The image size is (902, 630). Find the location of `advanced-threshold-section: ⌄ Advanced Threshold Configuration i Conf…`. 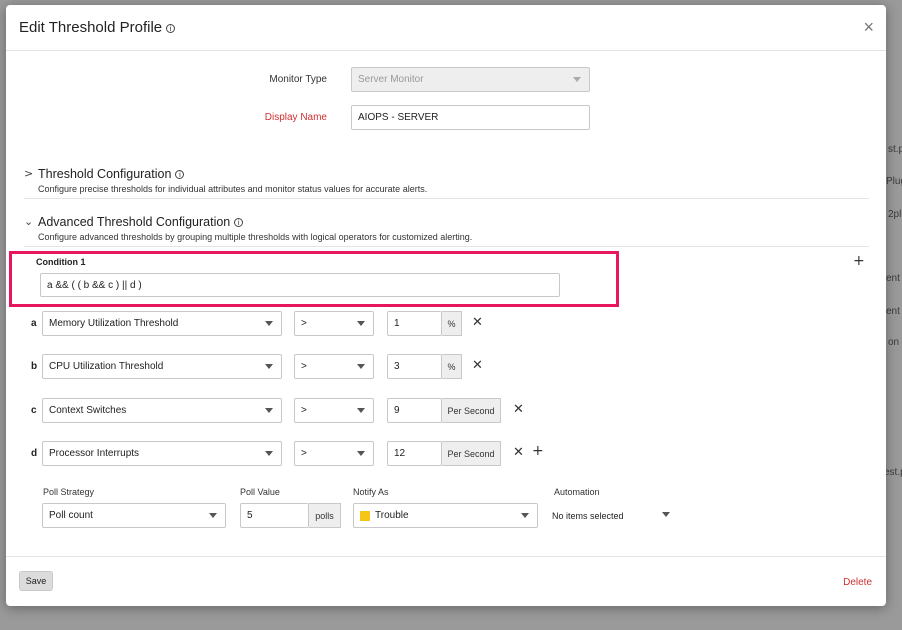

advanced-threshold-section: ⌄ Advanced Threshold Configuration i Conf… is located at coordinates (446, 231).